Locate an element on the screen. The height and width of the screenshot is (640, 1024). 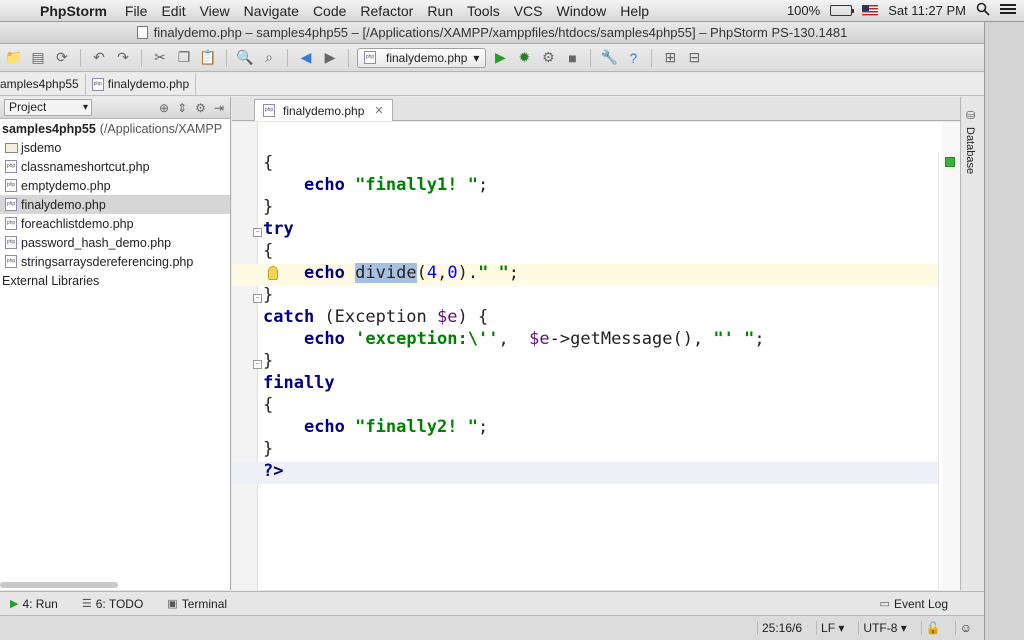
tree-file: php classnameshortcut.php is located at coordinates (115, 166).